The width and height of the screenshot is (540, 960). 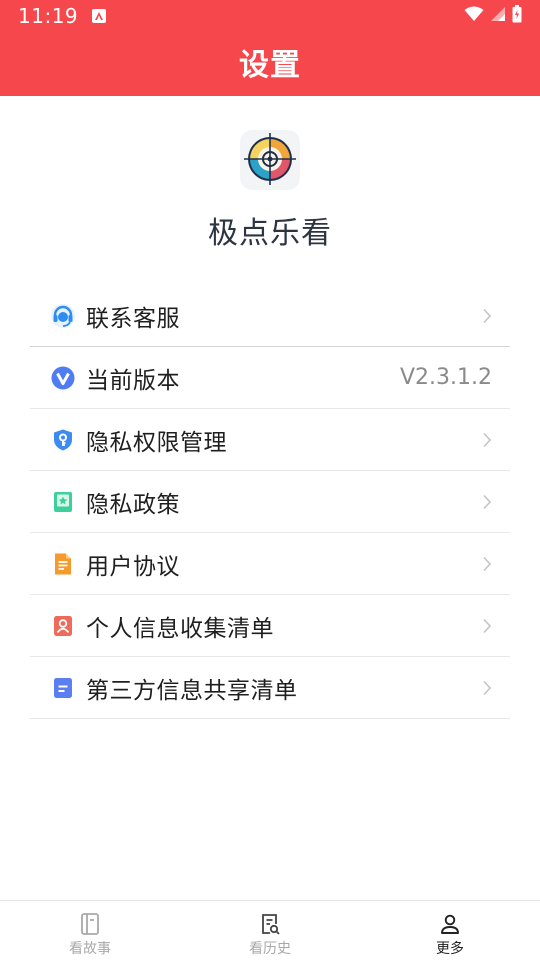 What do you see at coordinates (270, 440) in the screenshot?
I see `menu-item-privacy-permissions: 隐私权限管理` at bounding box center [270, 440].